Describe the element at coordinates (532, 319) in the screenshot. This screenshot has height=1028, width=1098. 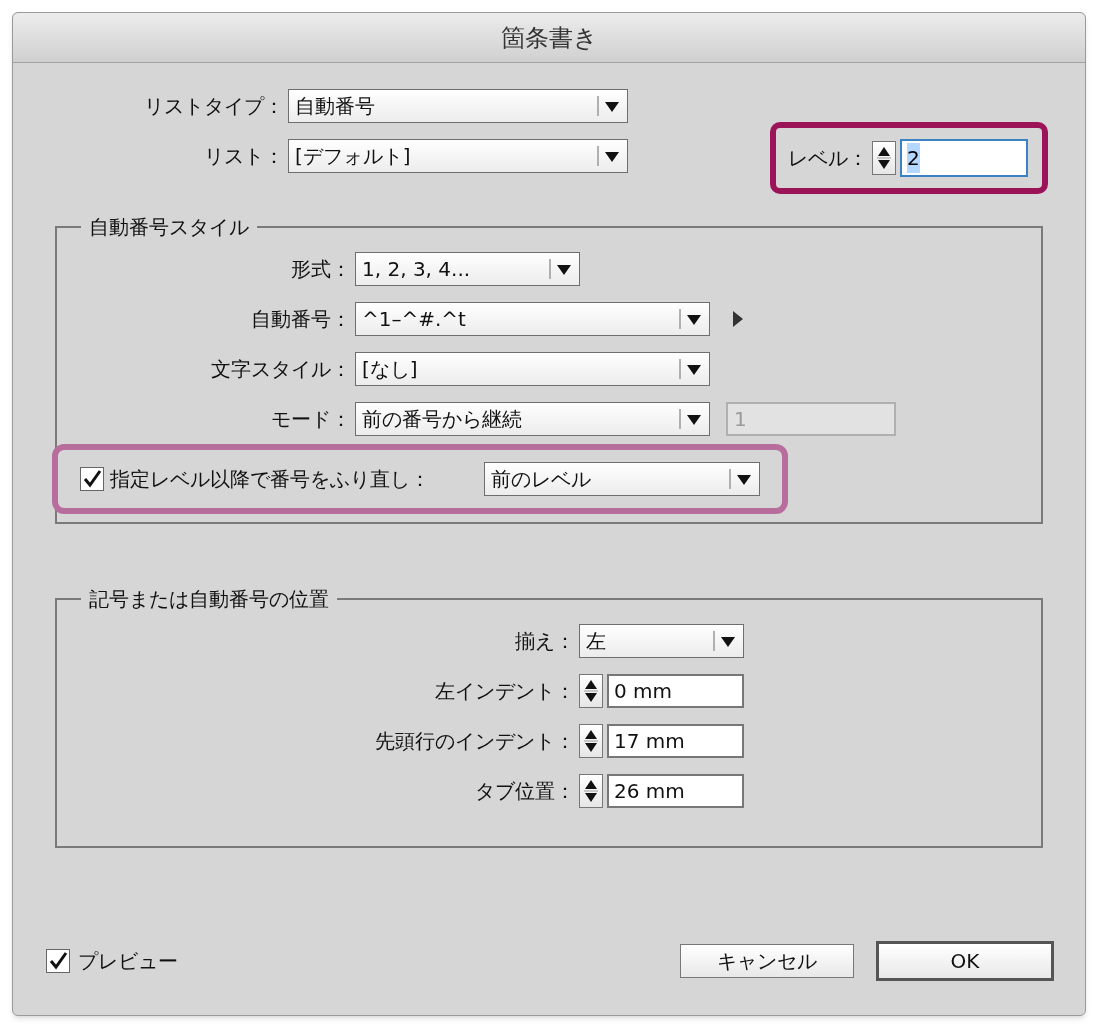
I see `option-dropdown: ^1–^#.^t` at that location.